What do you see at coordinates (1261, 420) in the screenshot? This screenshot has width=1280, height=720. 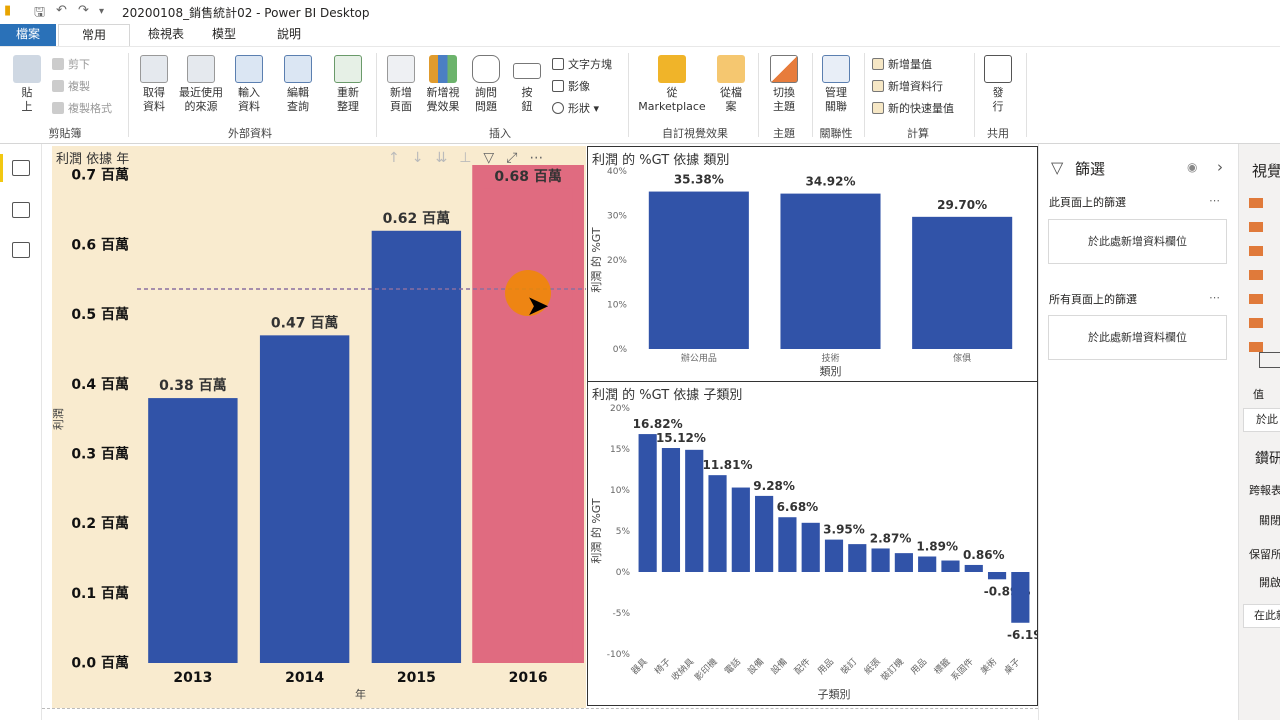 I see `values-dropzone: 於此` at bounding box center [1261, 420].